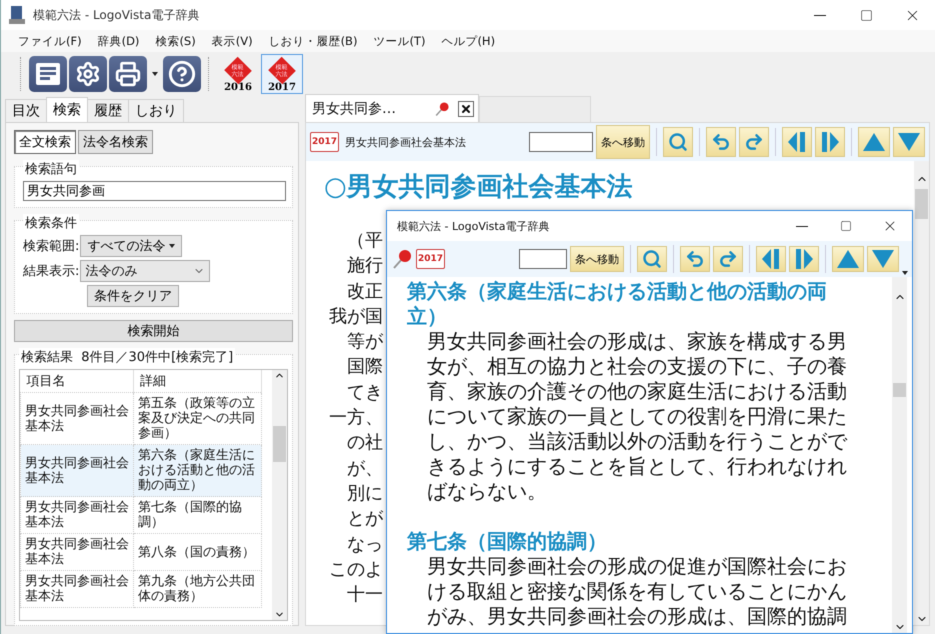  I want to click on document-text-line: とが, so click(364, 519).